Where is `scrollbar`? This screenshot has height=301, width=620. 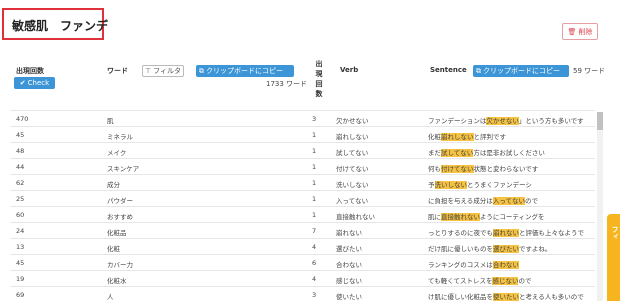 scrollbar is located at coordinates (600, 206).